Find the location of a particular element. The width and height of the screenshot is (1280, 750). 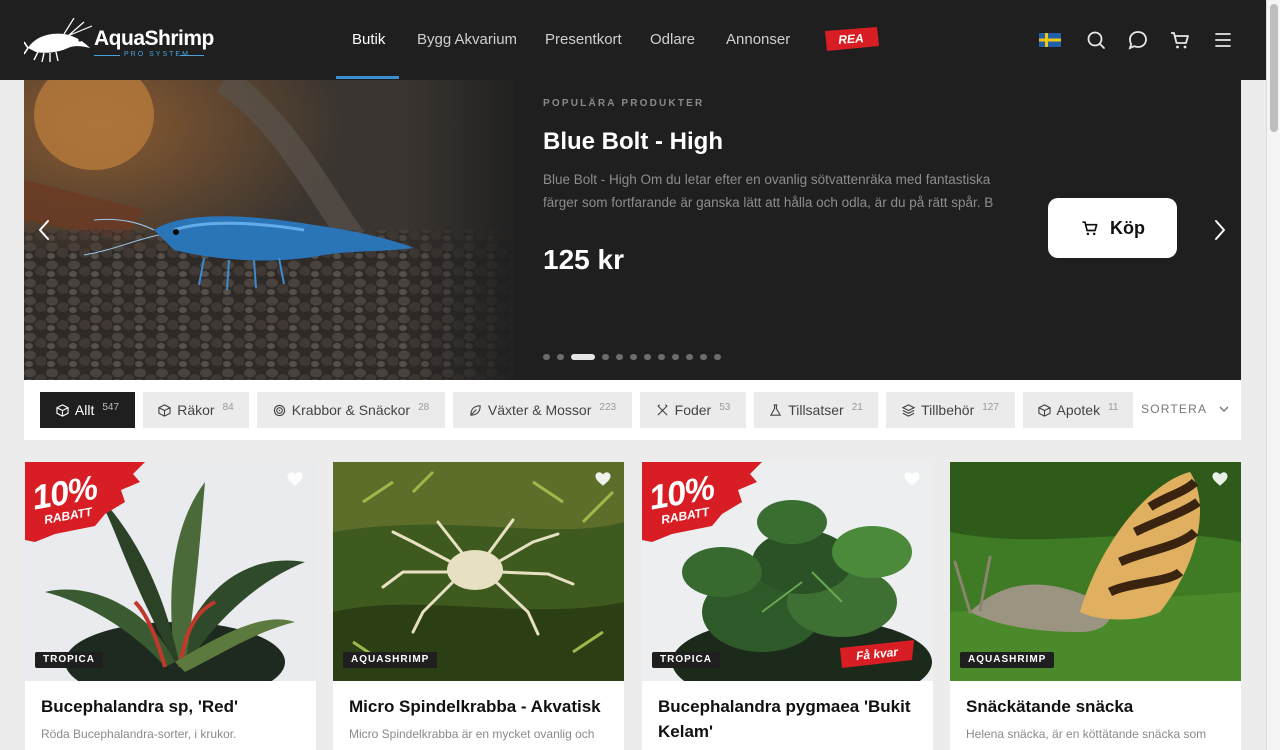

carousel-prev-arrow-icon is located at coordinates (44, 230).